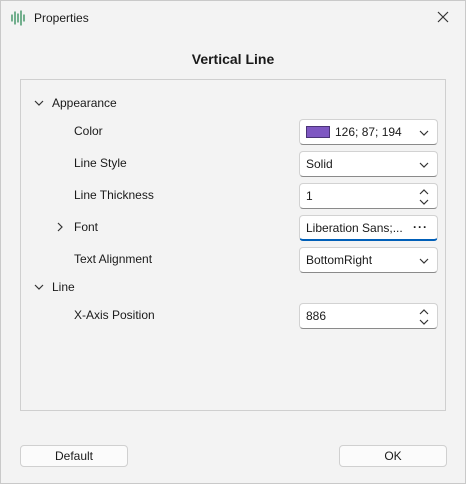  Describe the element at coordinates (233, 18) in the screenshot. I see `title-bar: Properties` at that location.